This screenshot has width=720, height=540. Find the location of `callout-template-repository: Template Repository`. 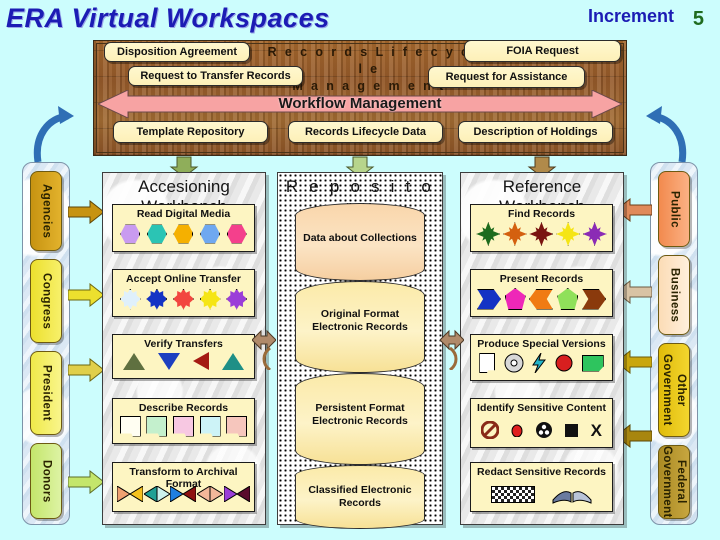

callout-template-repository: Template Repository is located at coordinates (190, 132).